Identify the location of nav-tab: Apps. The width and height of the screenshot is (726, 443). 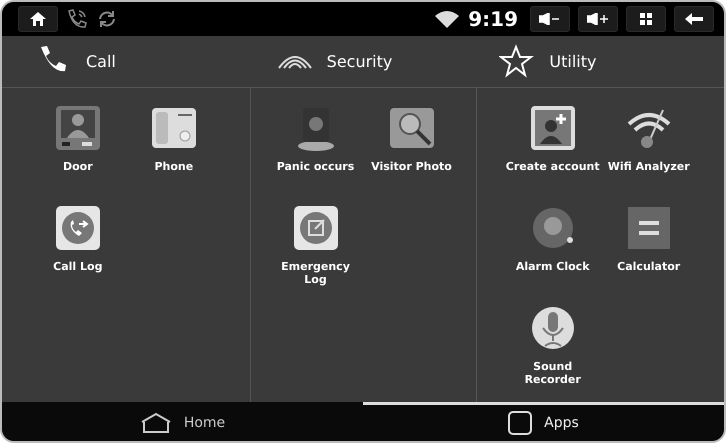
(543, 421).